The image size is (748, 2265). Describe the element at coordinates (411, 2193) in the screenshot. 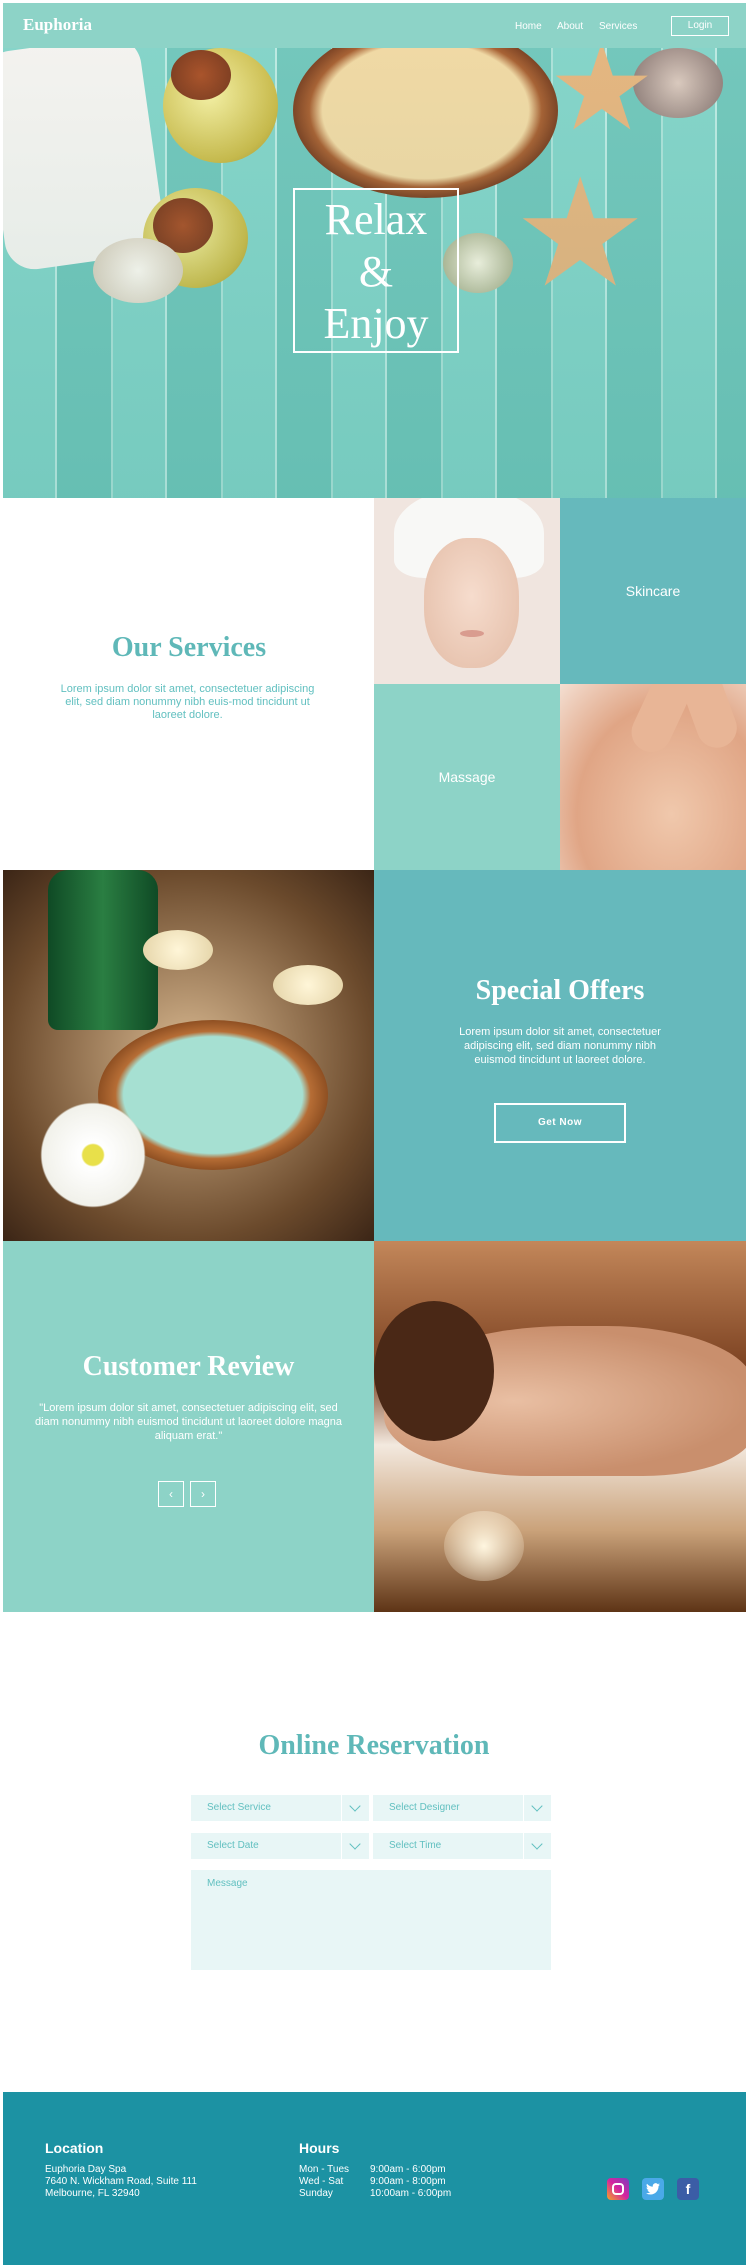

I see `hours-time: 10:00am - 6:00pm` at that location.